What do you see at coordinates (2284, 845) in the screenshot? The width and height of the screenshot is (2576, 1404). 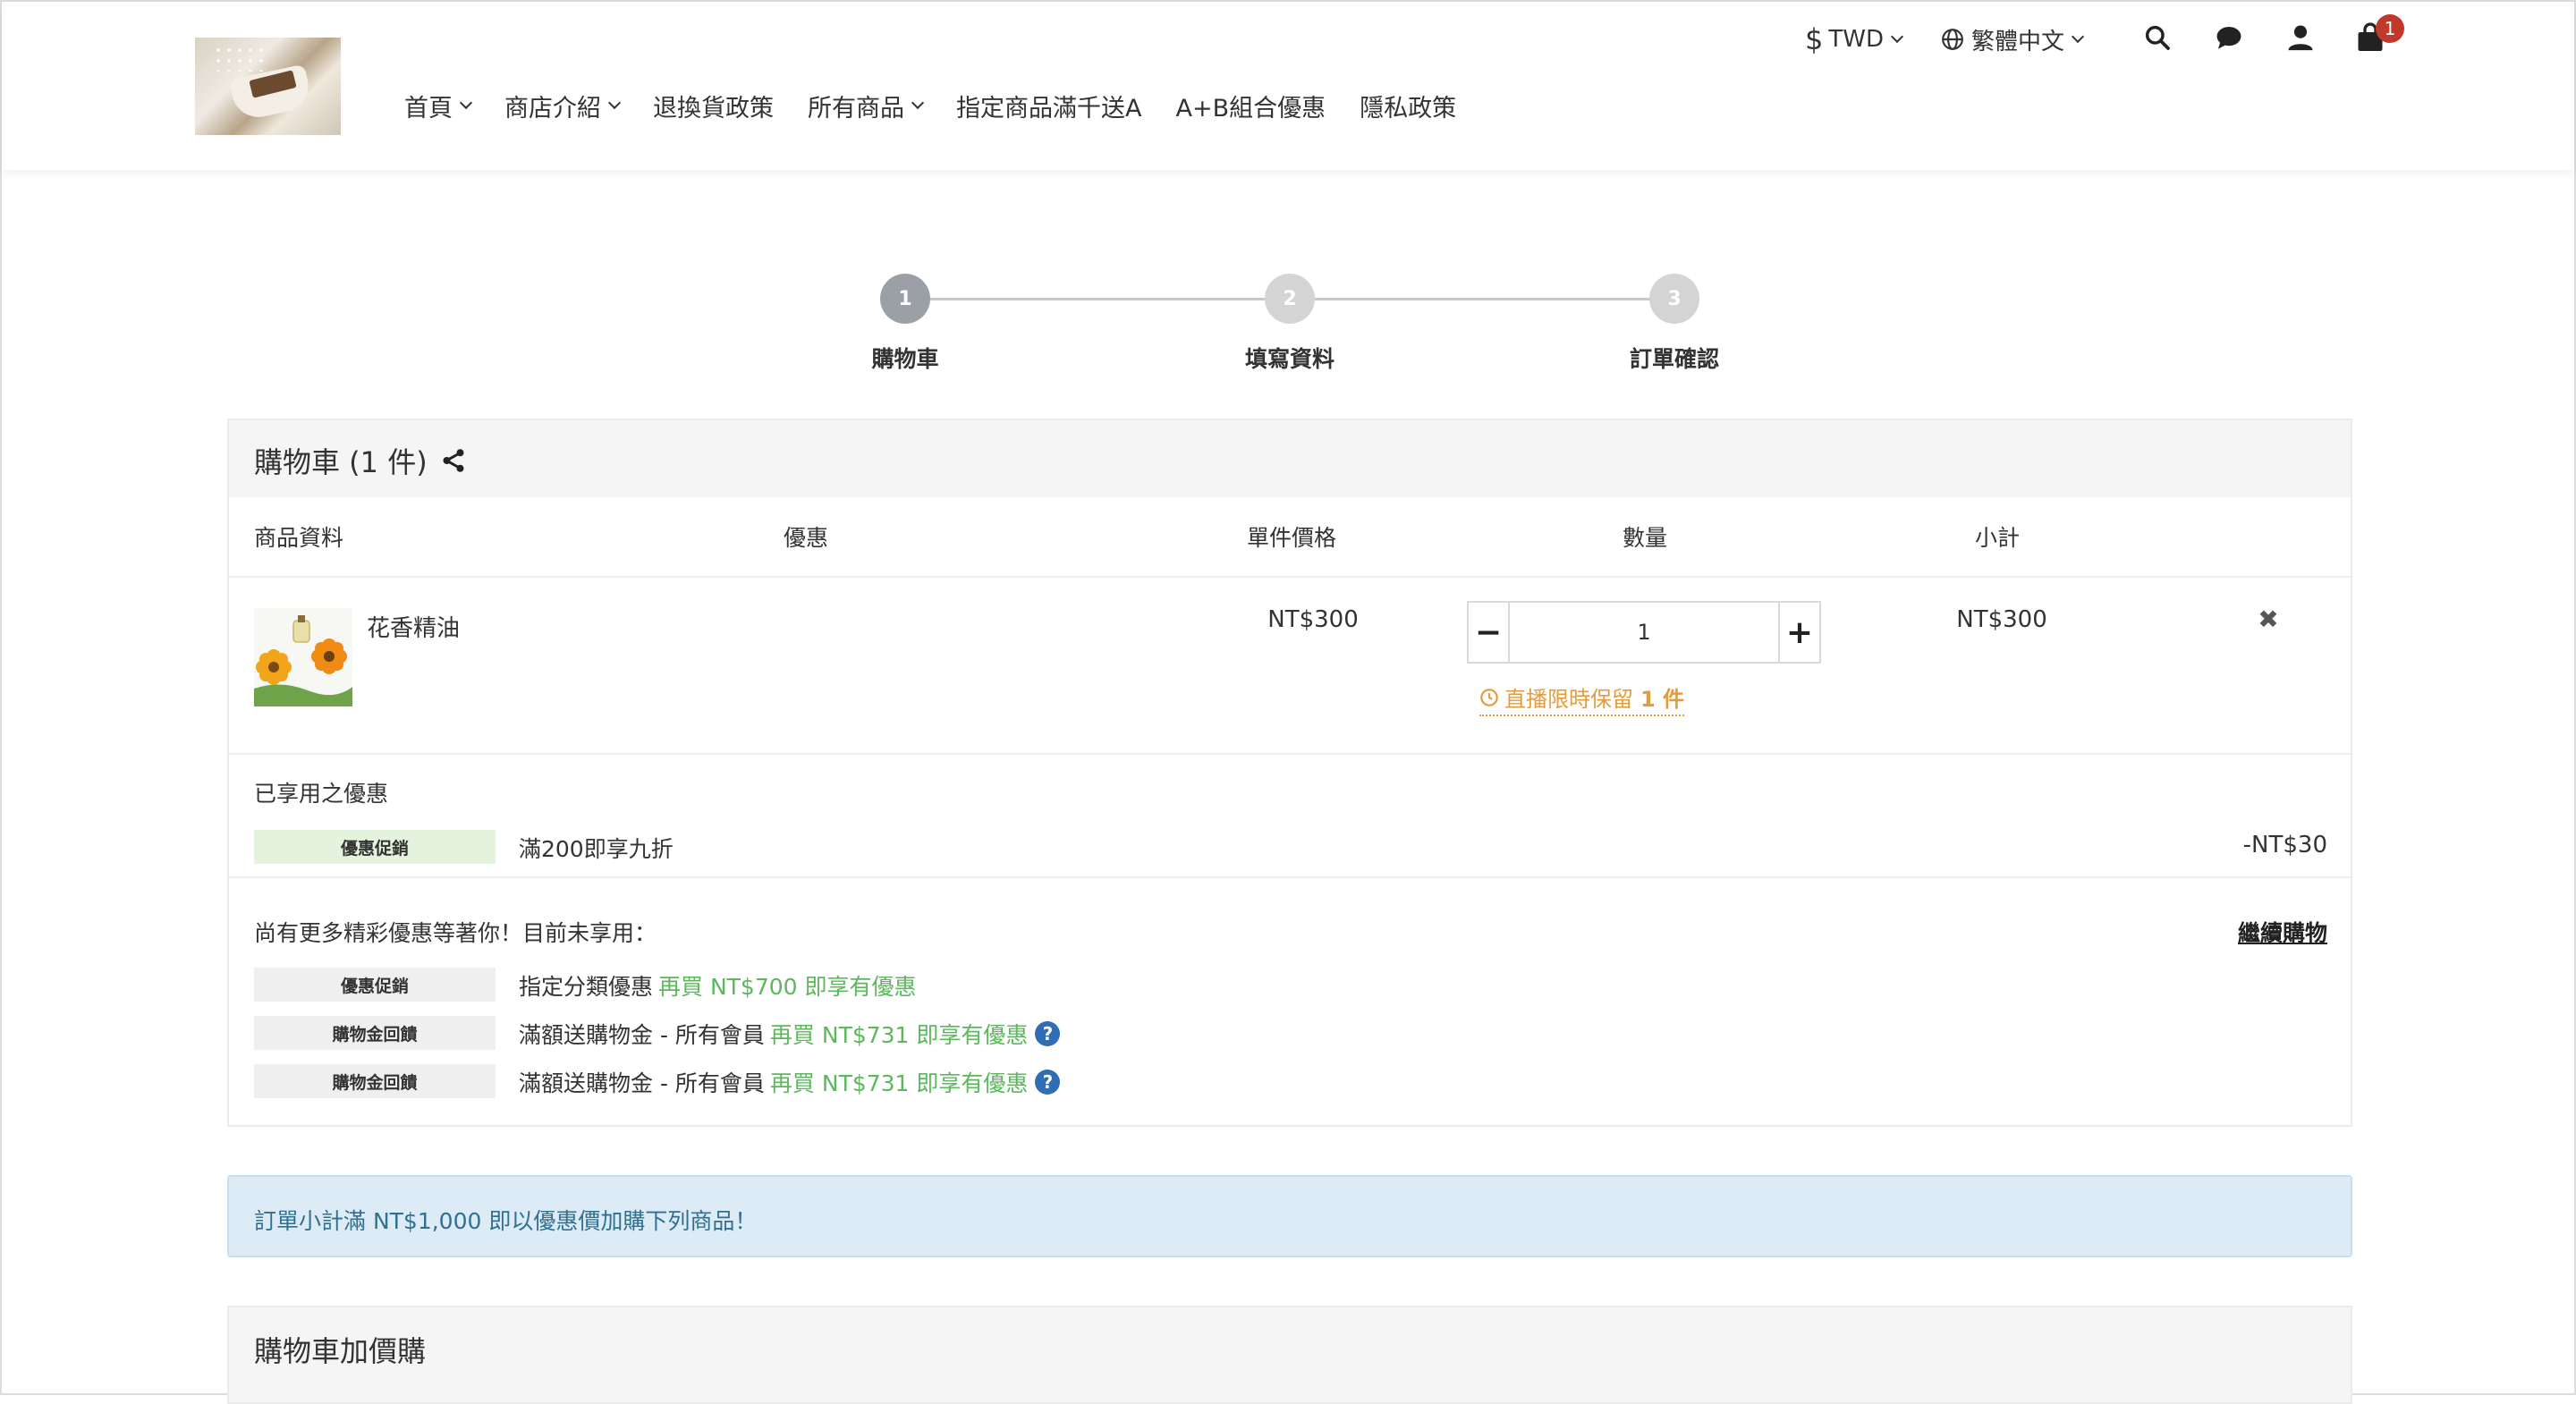 I see `applied-discount-amount: -NT$30` at bounding box center [2284, 845].